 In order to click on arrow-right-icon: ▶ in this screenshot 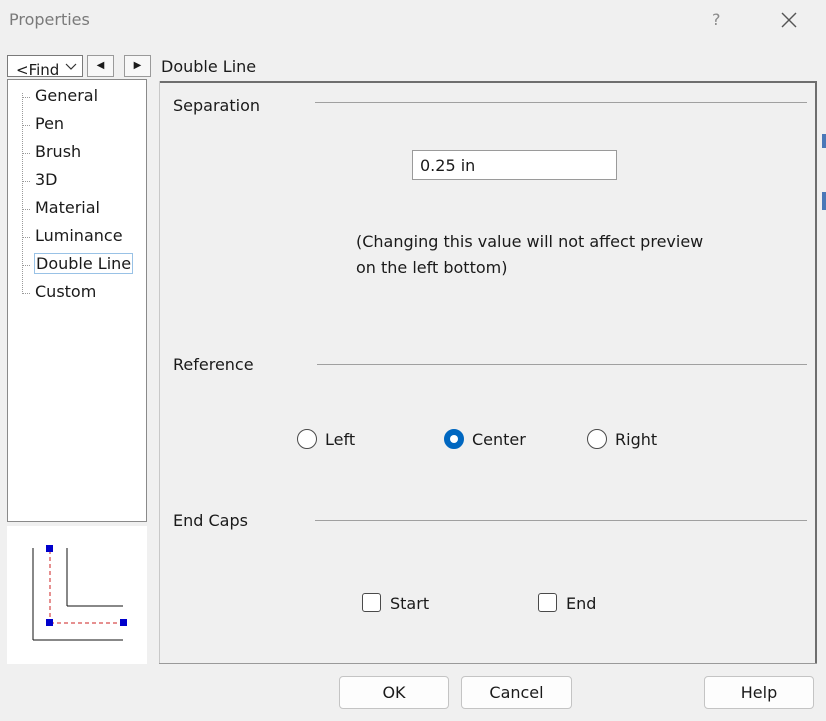, I will do `click(137, 65)`.